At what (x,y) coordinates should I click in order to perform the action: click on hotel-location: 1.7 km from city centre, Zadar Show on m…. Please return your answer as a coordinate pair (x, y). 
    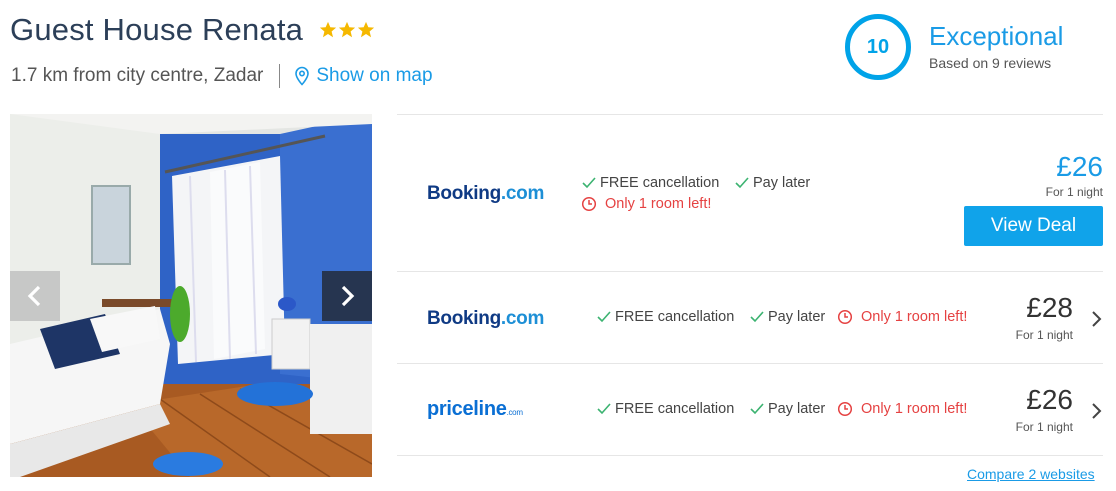
    Looking at the image, I should click on (222, 76).